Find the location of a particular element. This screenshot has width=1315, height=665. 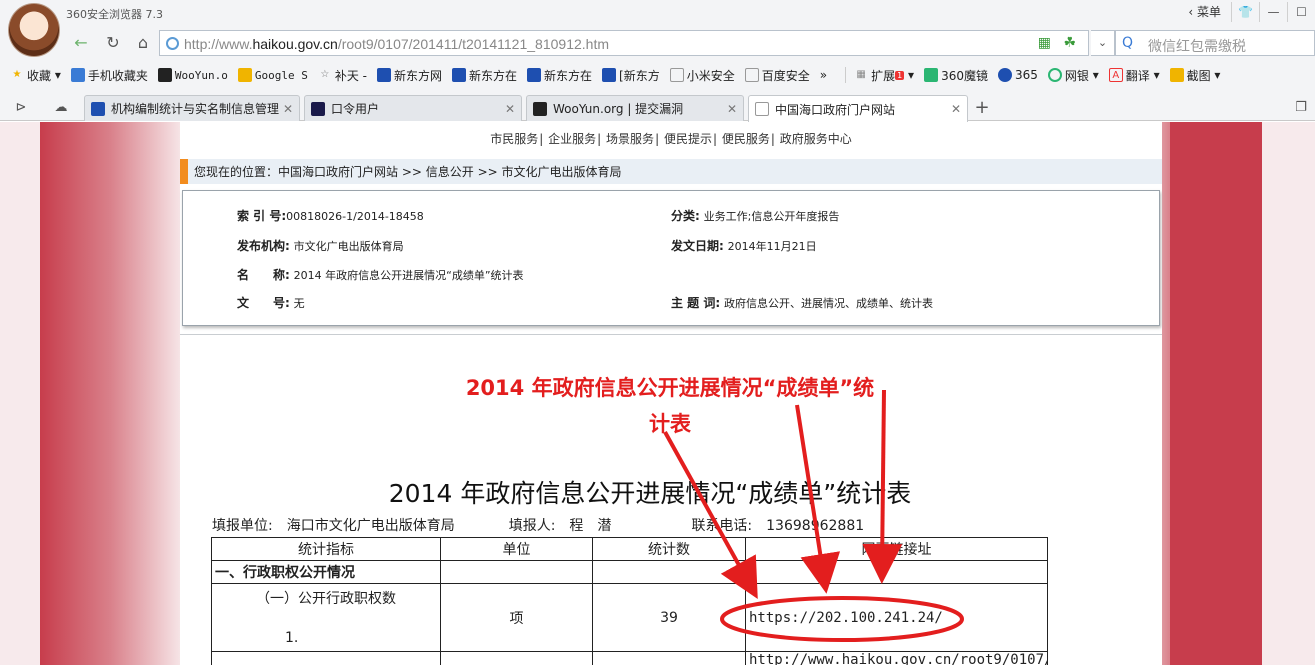

bookmark-favorites: ★ 收藏 ▾ is located at coordinates (35, 75).